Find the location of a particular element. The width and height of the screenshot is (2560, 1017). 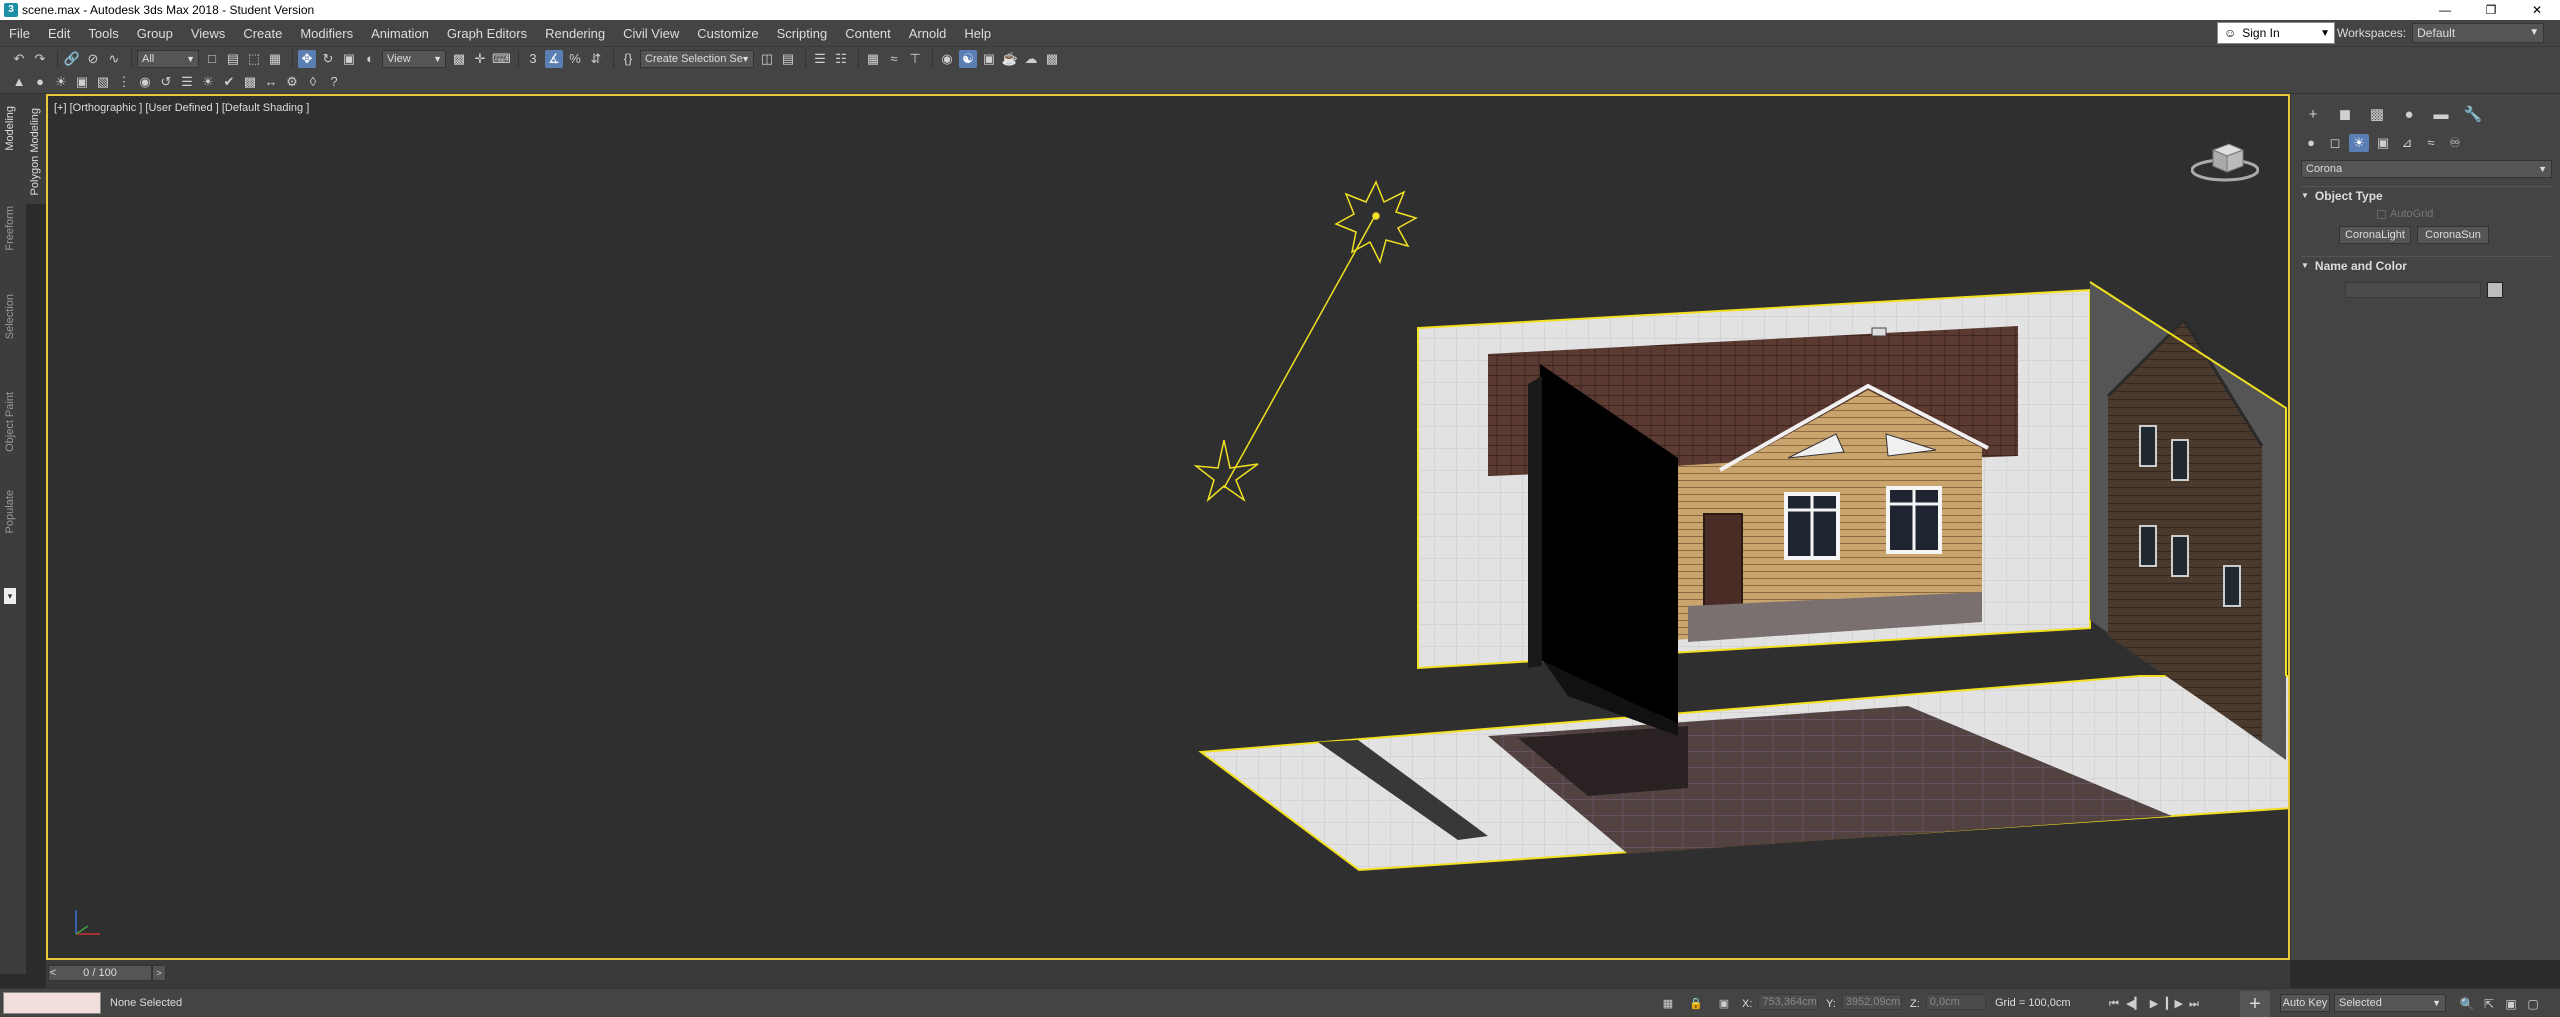

undo-icon: ↶ is located at coordinates (19, 59).